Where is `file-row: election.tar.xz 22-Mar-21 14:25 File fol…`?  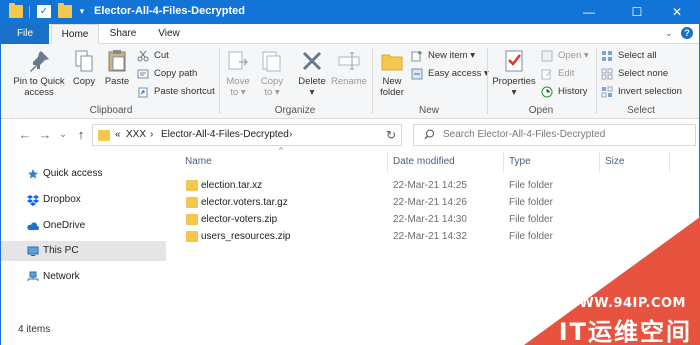 file-row: election.tar.xz 22-Mar-21 14:25 File fol… is located at coordinates (439, 185).